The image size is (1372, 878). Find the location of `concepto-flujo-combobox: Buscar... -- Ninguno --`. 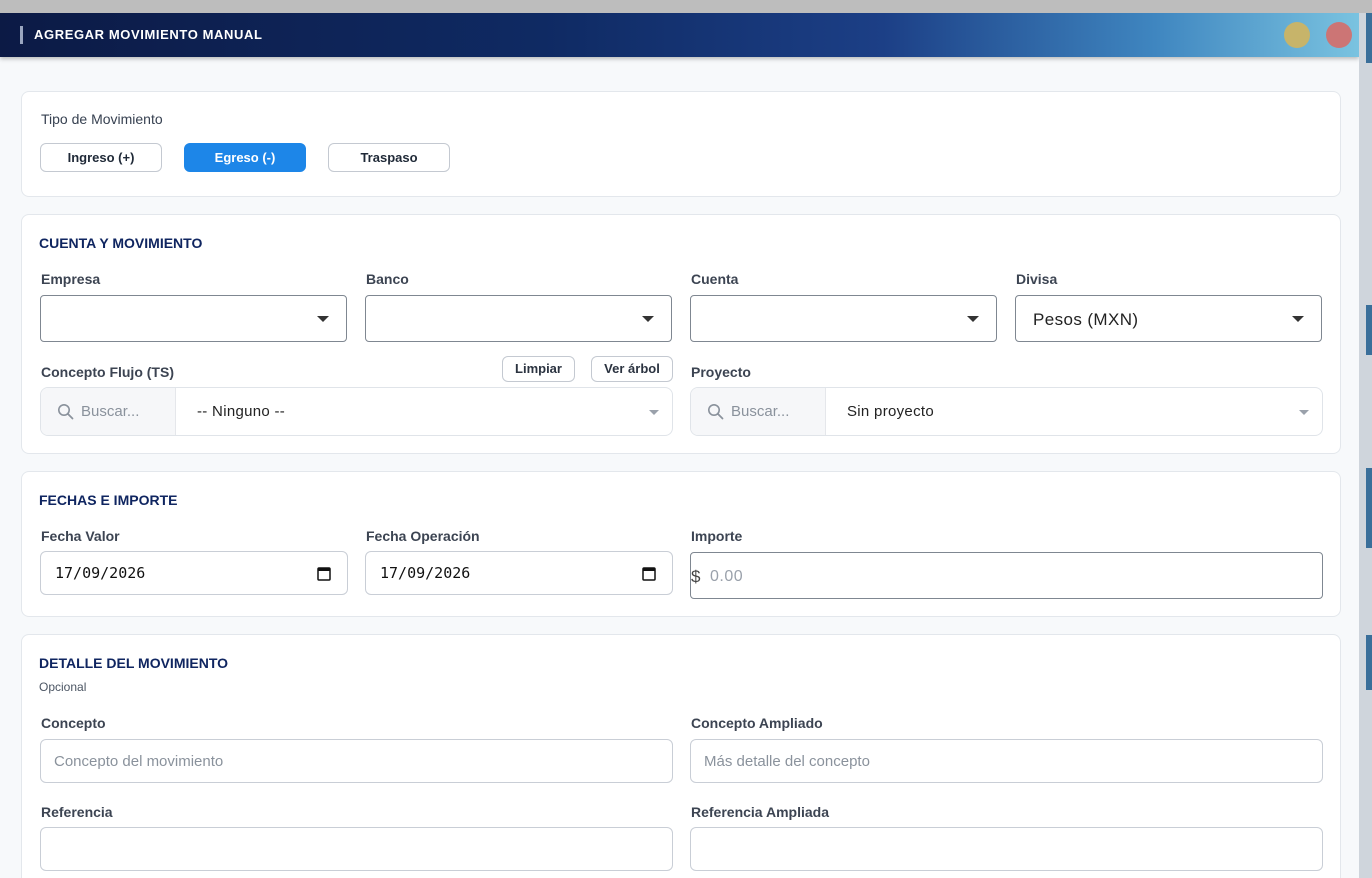

concepto-flujo-combobox: Buscar... -- Ninguno -- is located at coordinates (356, 411).